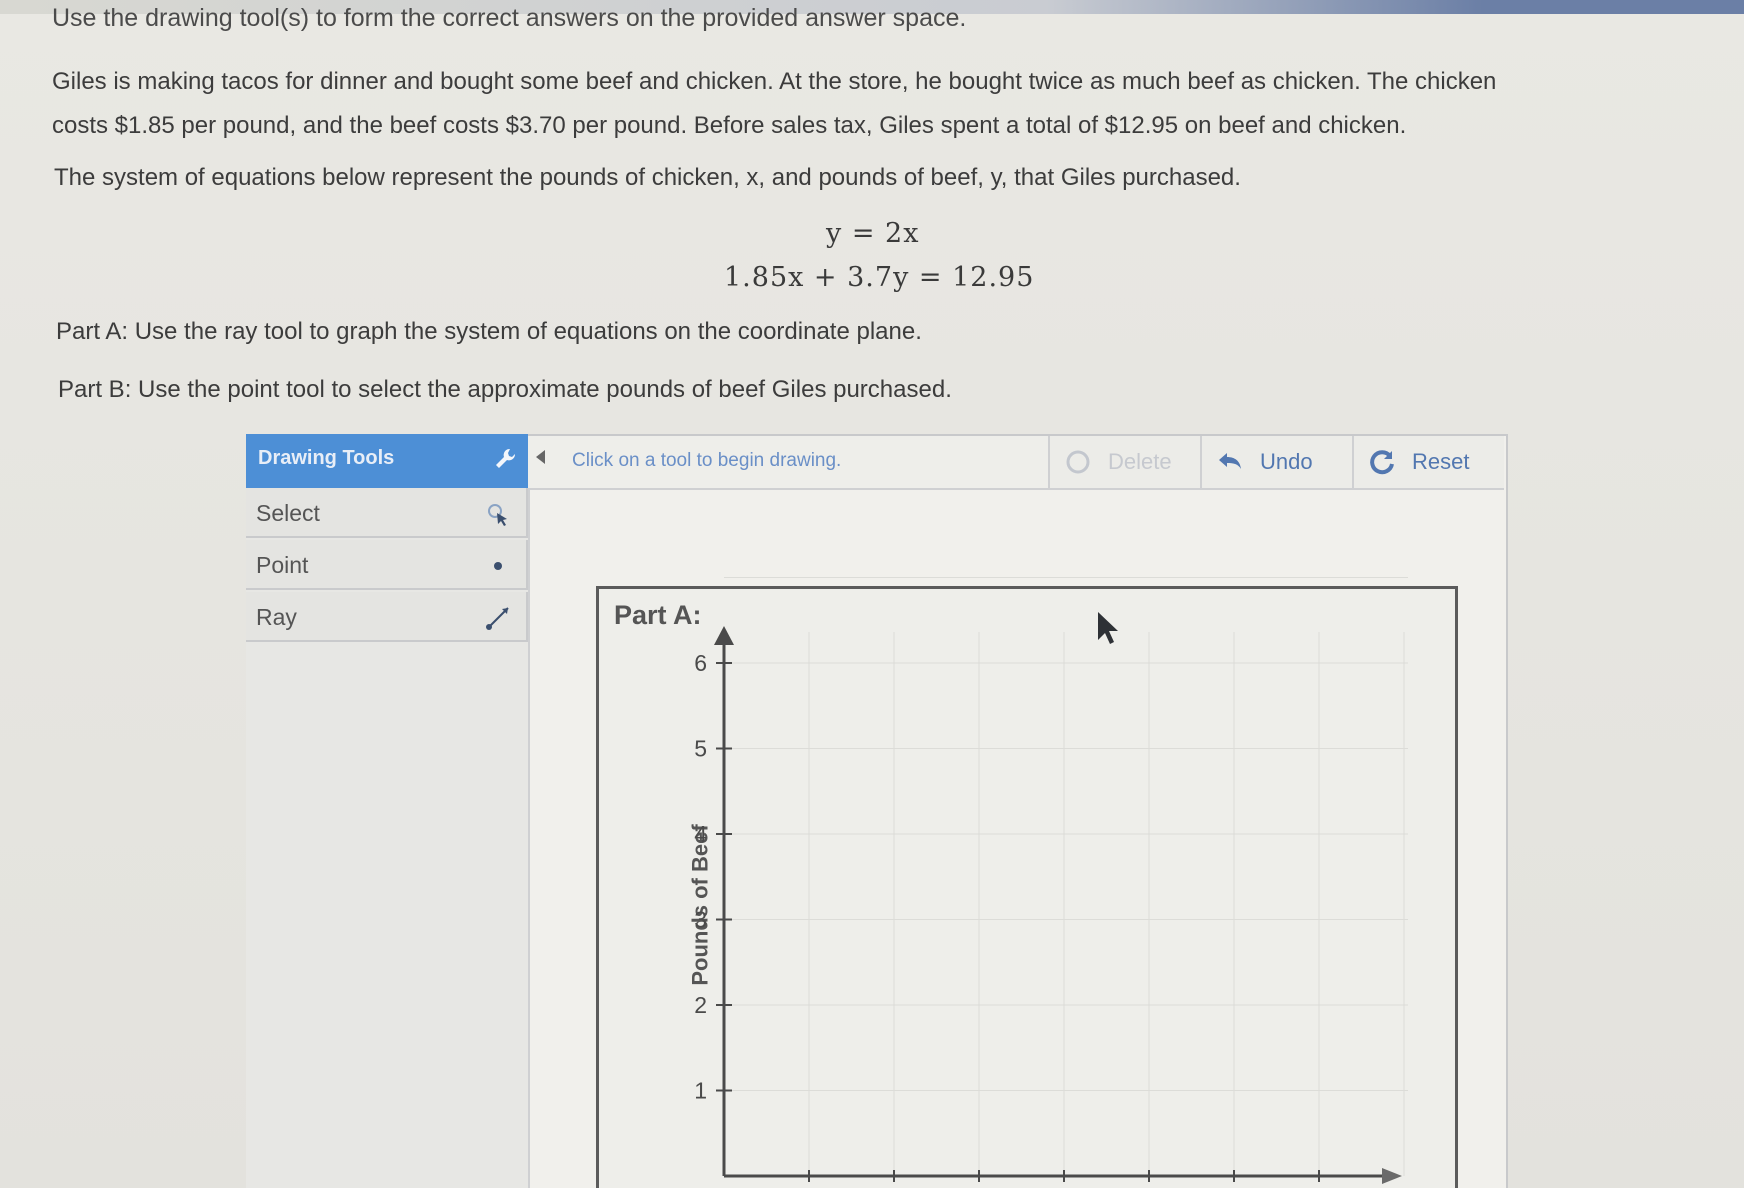 This screenshot has height=1188, width=1744. What do you see at coordinates (1108, 628) in the screenshot?
I see `mouse-cursor-icon` at bounding box center [1108, 628].